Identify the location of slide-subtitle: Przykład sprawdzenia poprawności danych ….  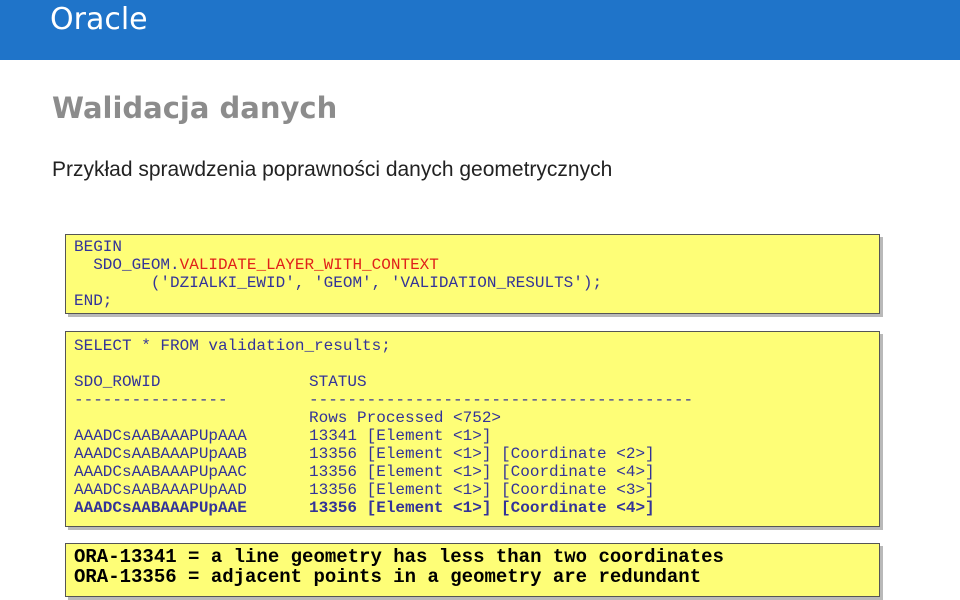
(332, 169).